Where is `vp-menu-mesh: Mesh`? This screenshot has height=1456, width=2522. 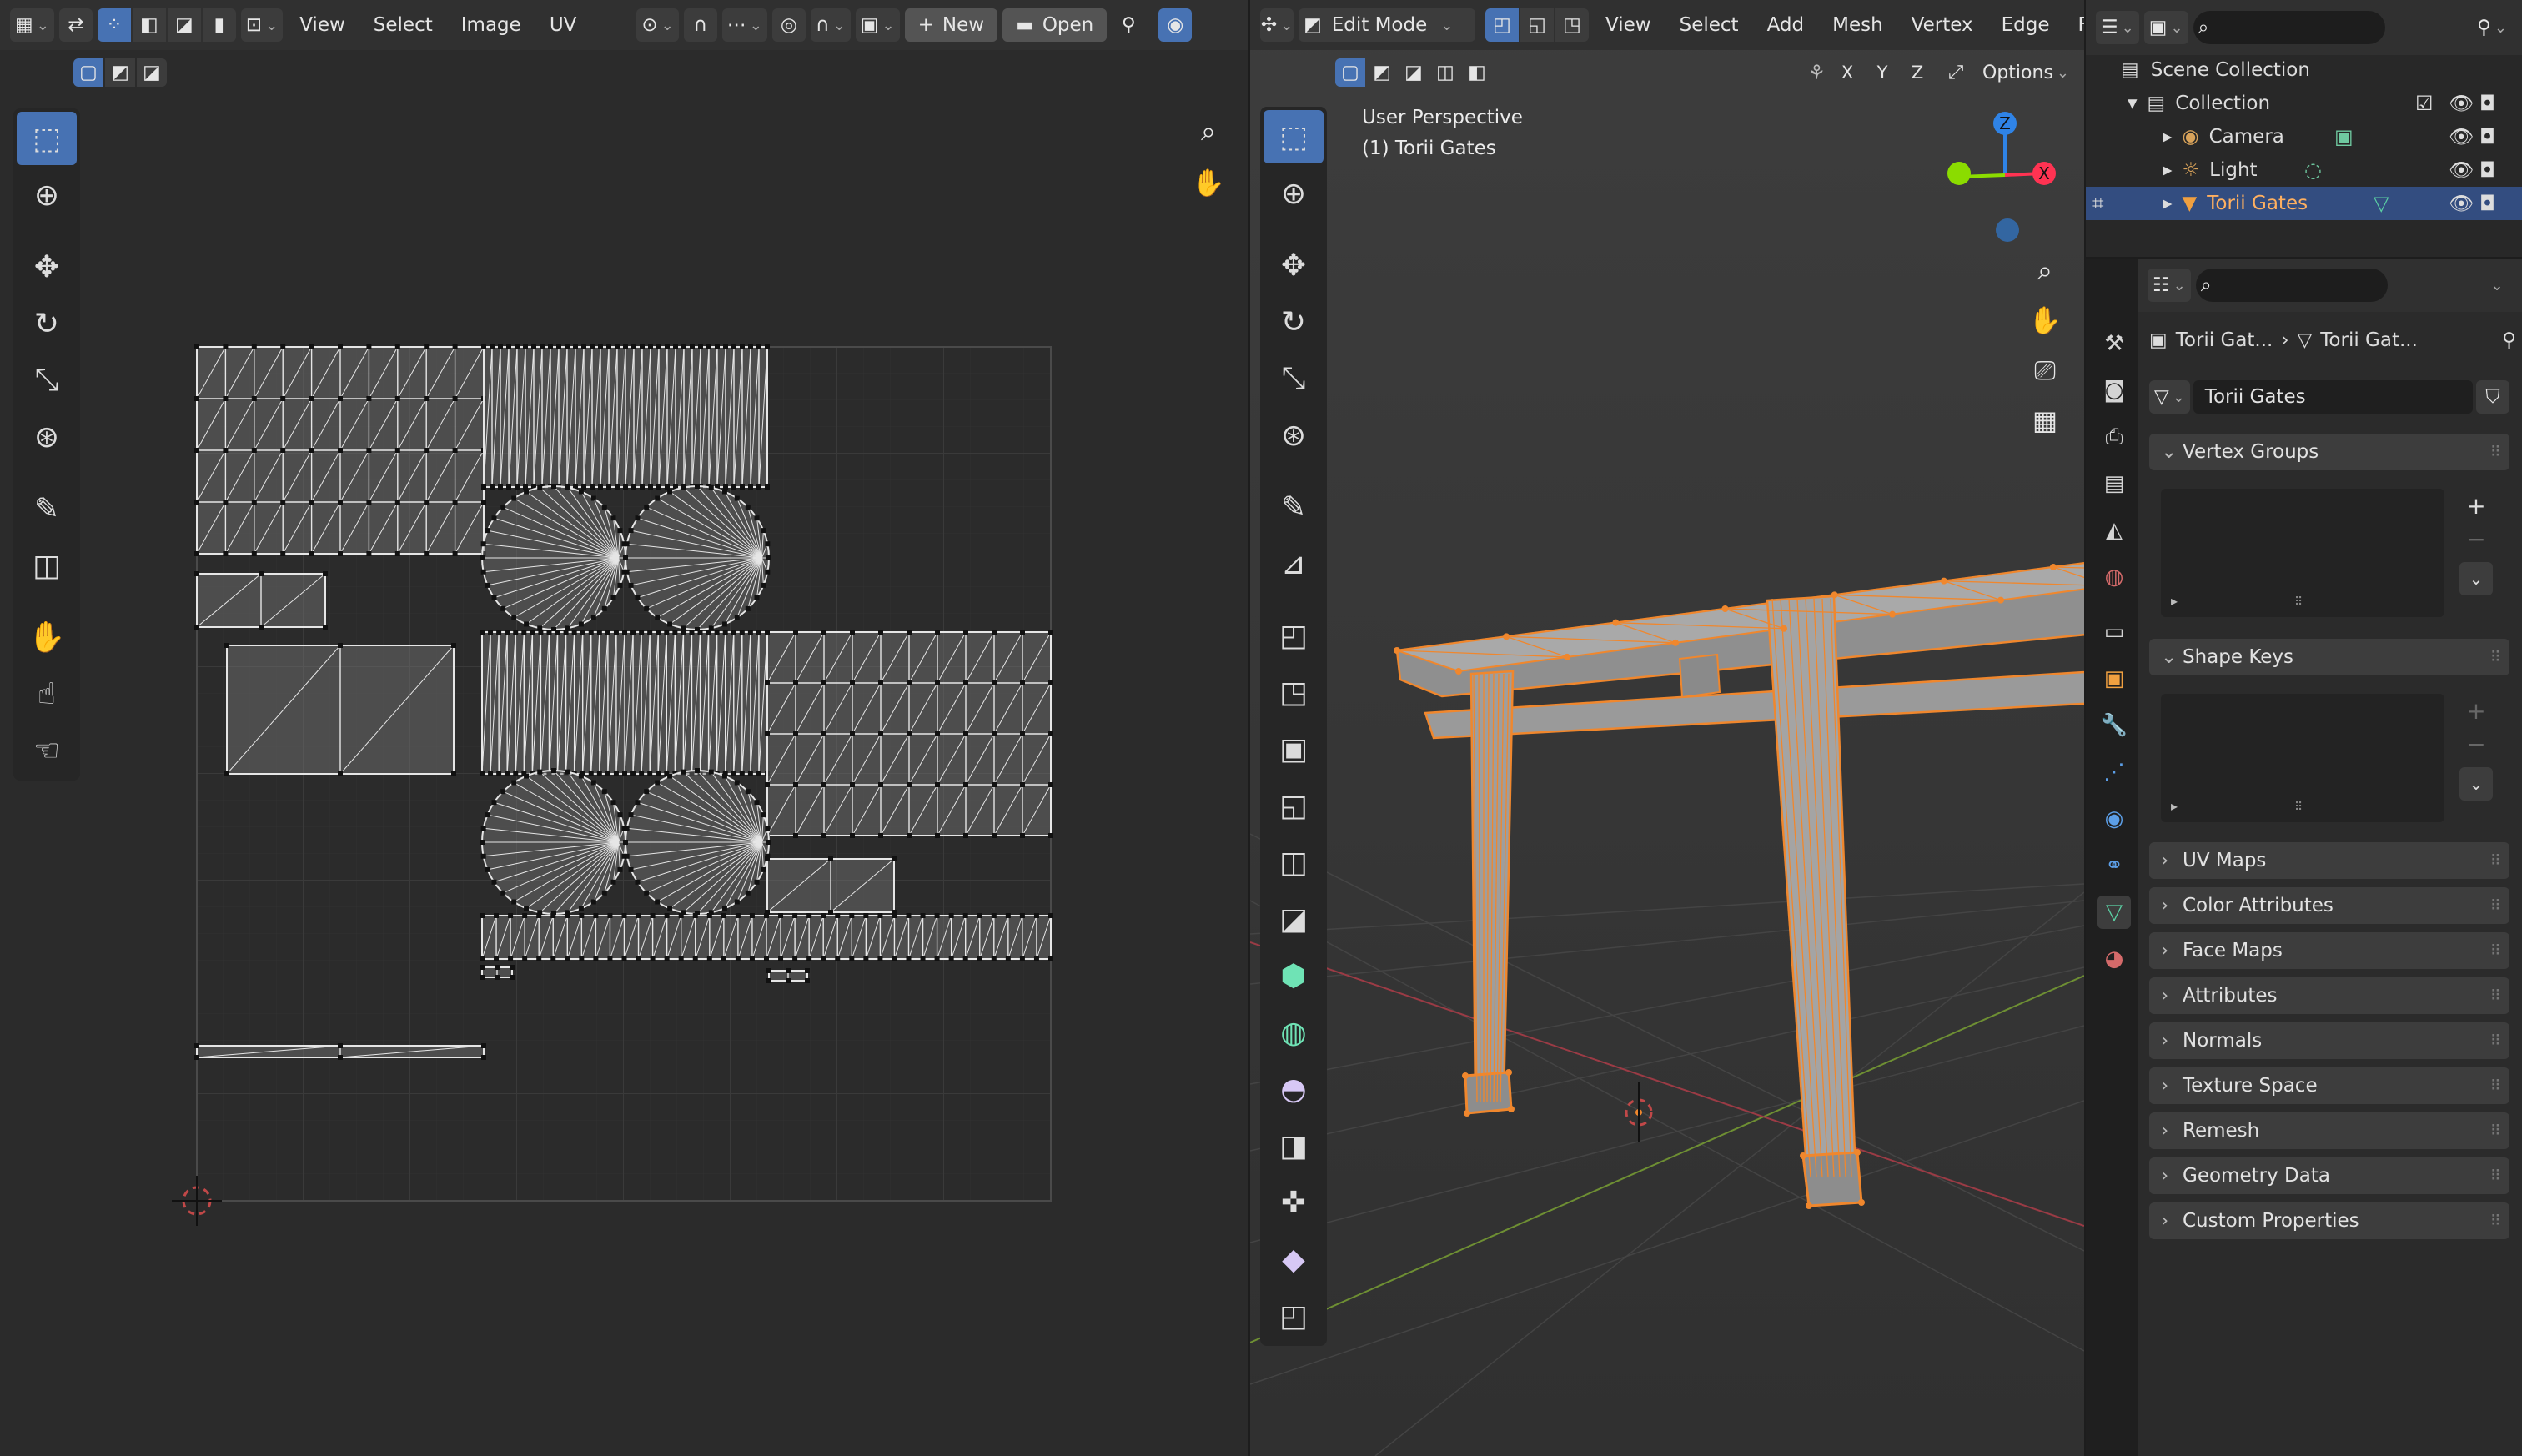
vp-menu-mesh: Mesh is located at coordinates (1858, 25).